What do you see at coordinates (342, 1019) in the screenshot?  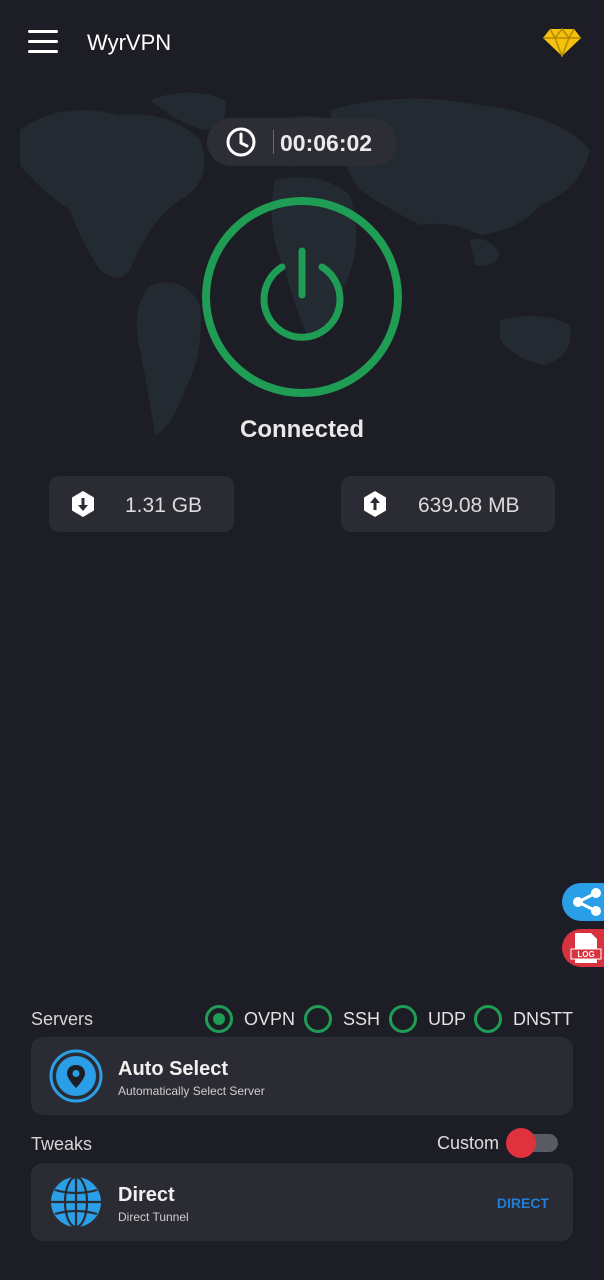 I see `protocol-option-ssh: SSH` at bounding box center [342, 1019].